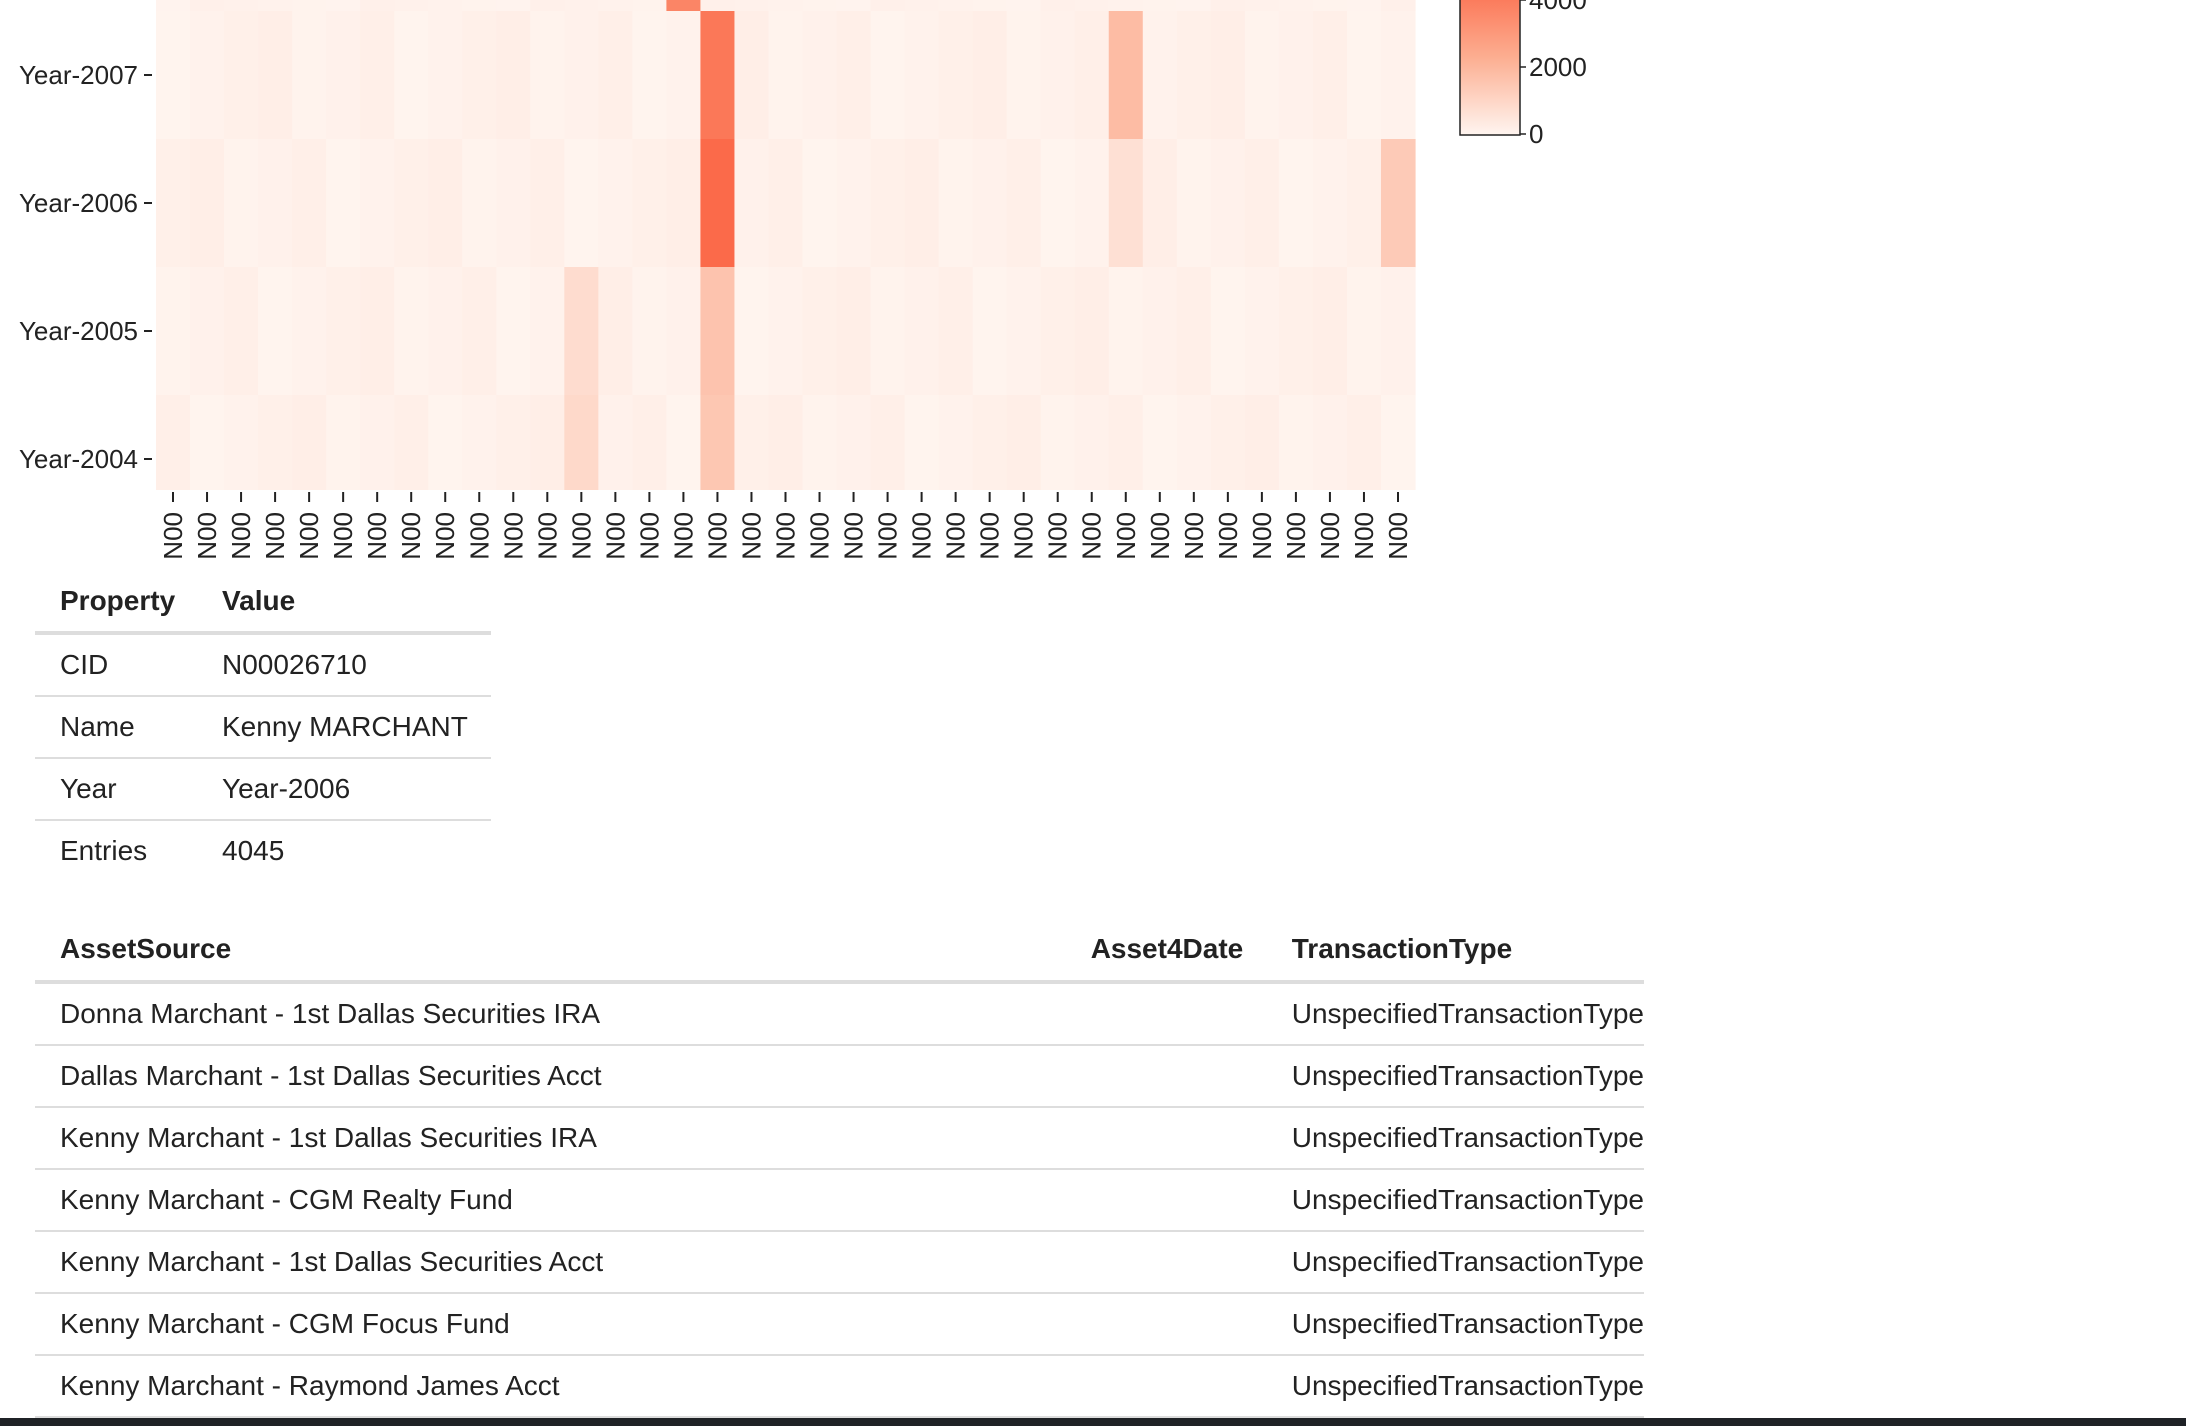 The height and width of the screenshot is (1426, 2186). Describe the element at coordinates (344, 727) in the screenshot. I see `property-value: Kenny MARCHANT` at that location.